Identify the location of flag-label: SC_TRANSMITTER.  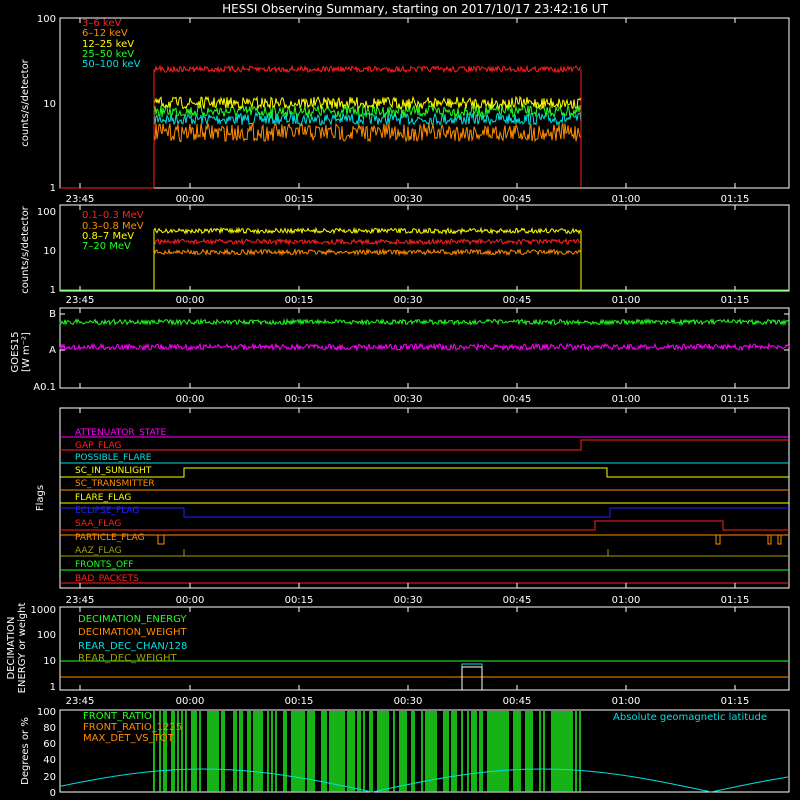
(115, 484).